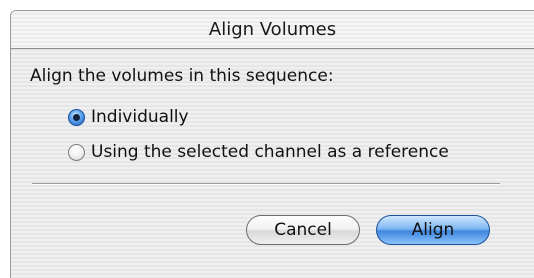 The image size is (534, 278). I want to click on radio-unselected-icon, so click(76, 152).